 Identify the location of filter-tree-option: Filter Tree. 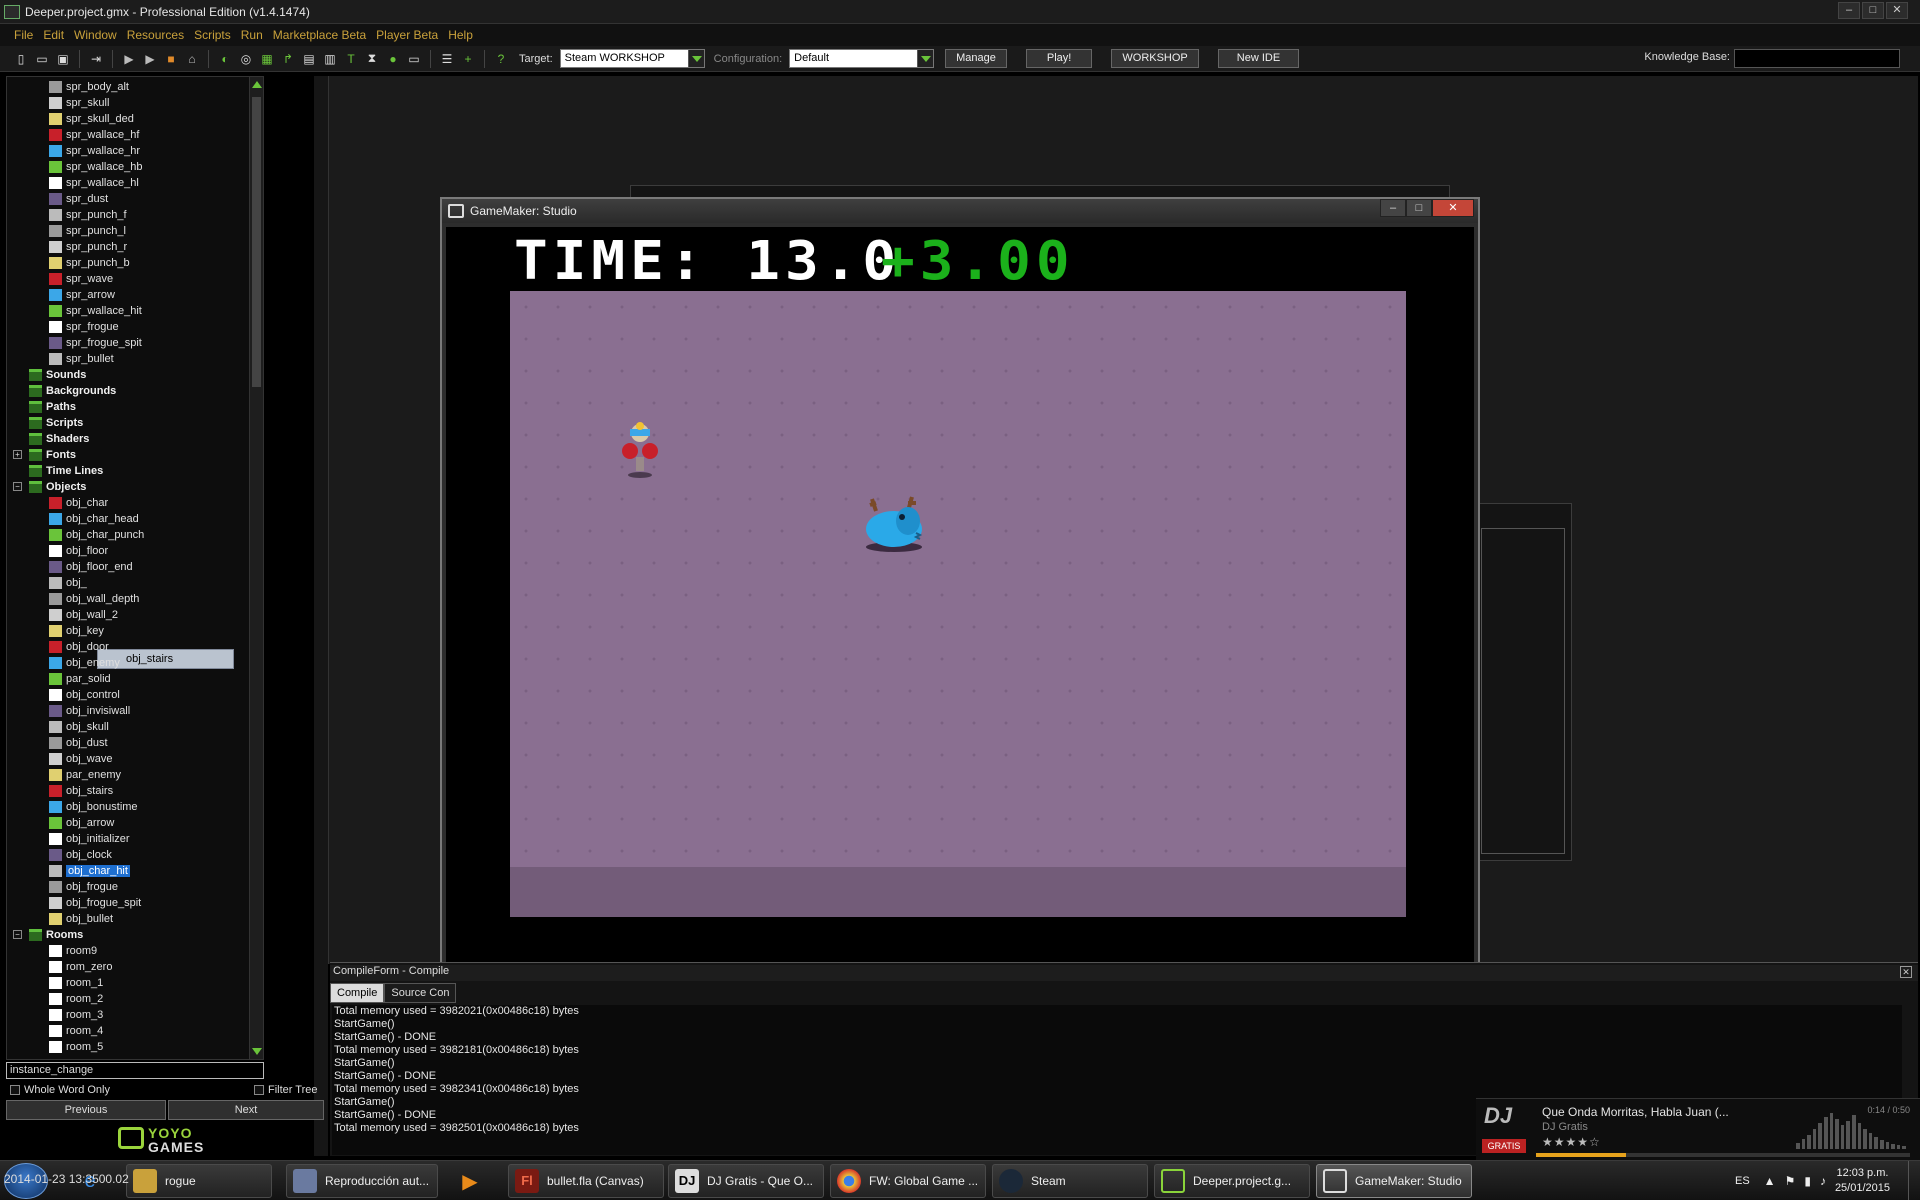
(286, 1090).